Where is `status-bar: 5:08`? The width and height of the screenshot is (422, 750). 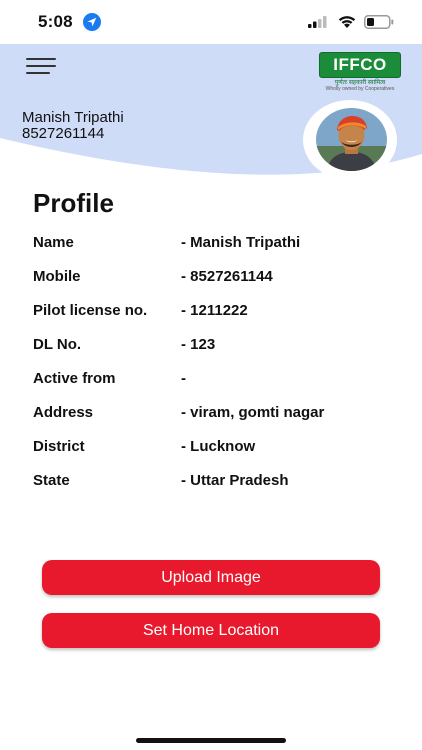
status-bar: 5:08 is located at coordinates (211, 22).